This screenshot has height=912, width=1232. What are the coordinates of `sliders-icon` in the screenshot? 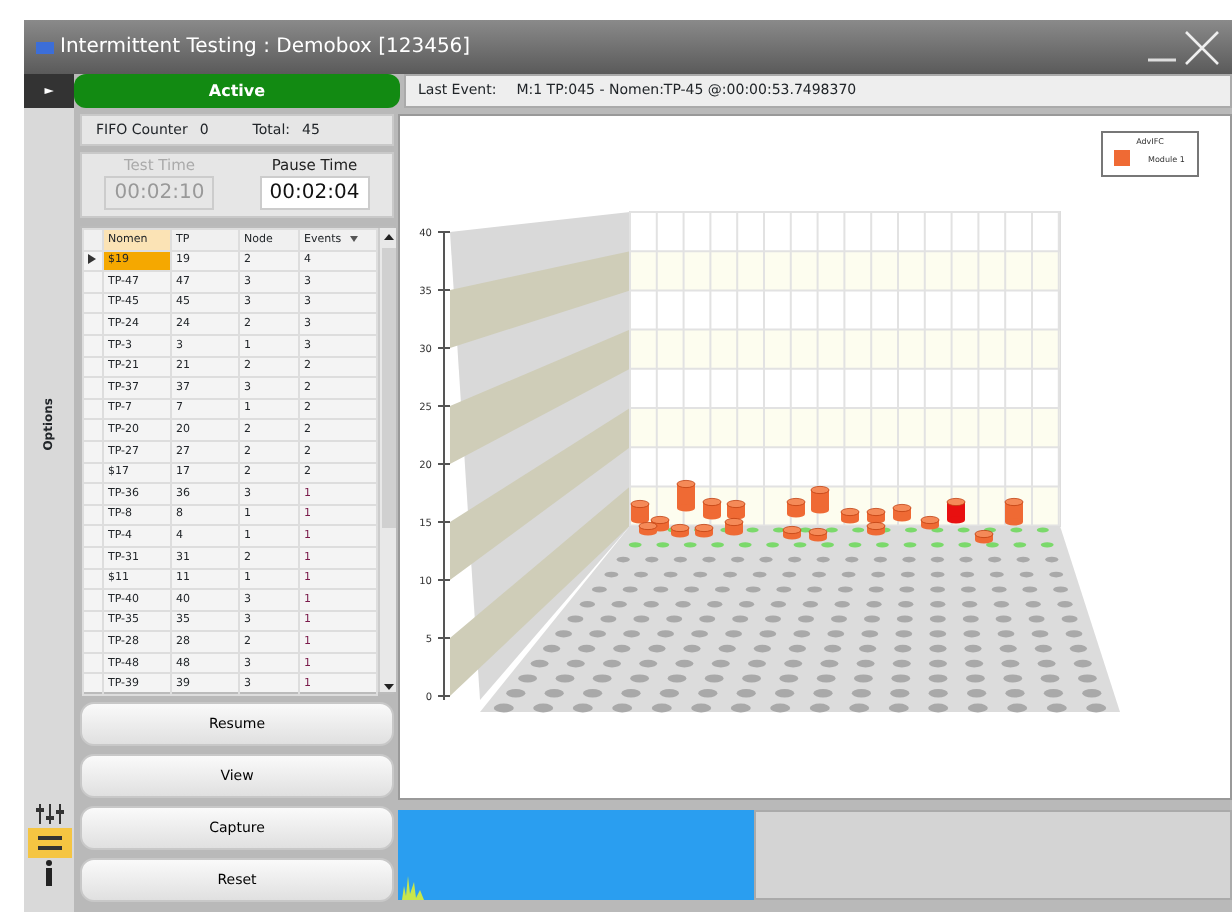 It's located at (49, 813).